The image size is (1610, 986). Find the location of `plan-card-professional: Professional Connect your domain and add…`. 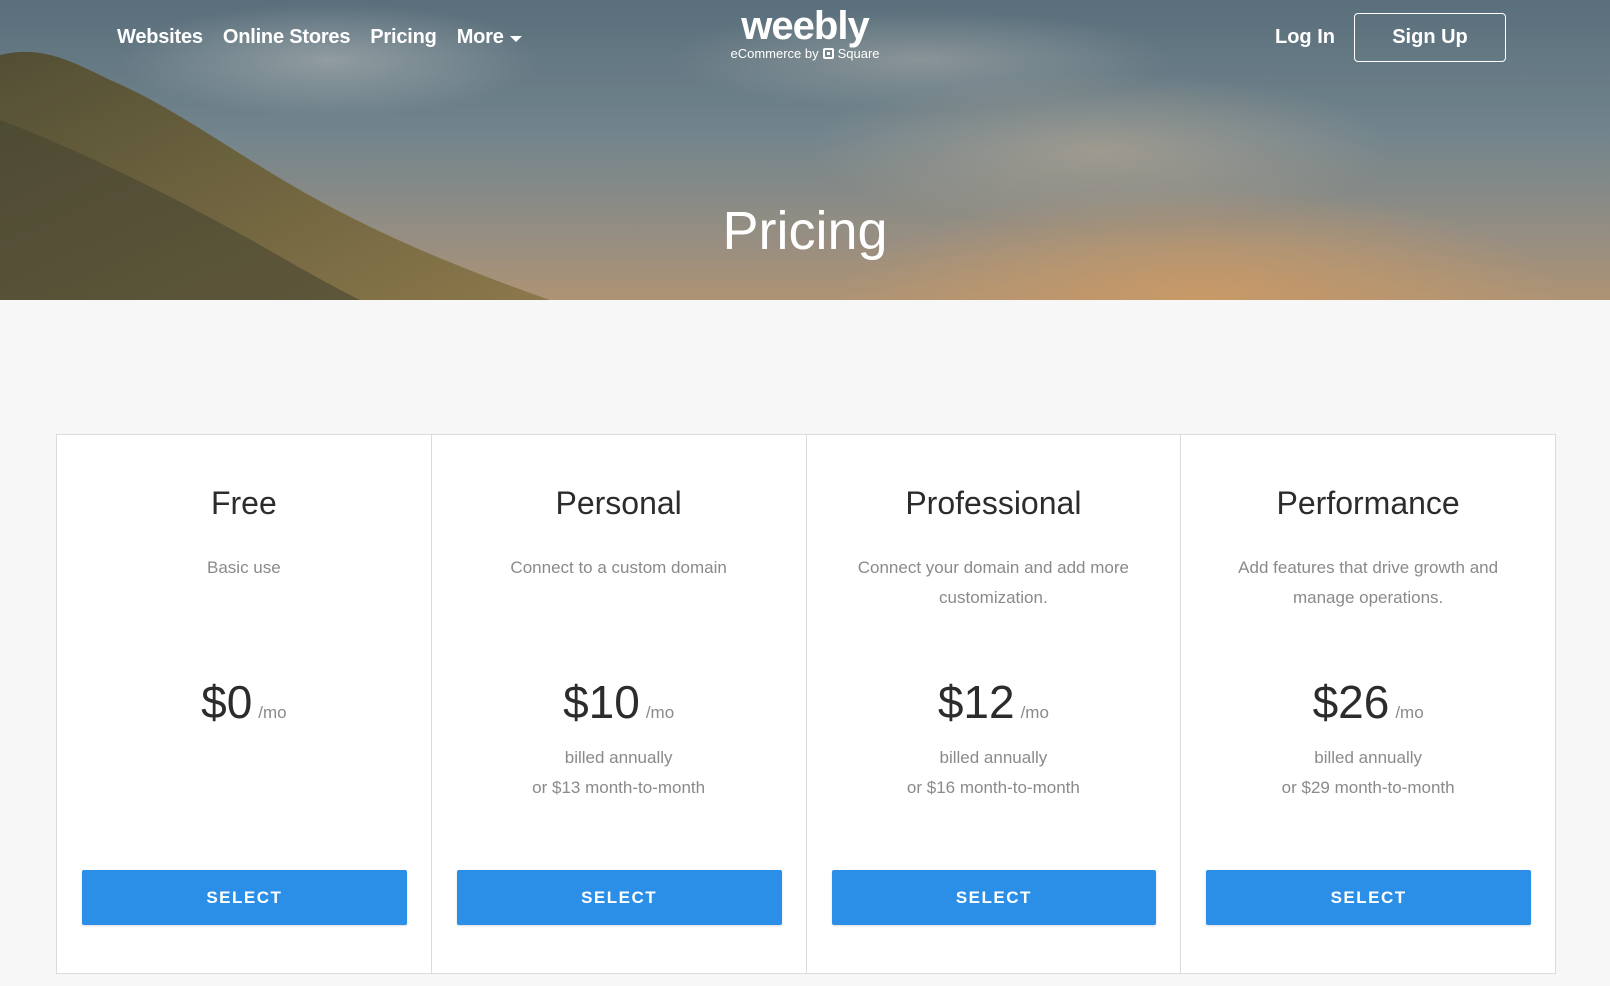

plan-card-professional: Professional Connect your domain and add… is located at coordinates (994, 704).